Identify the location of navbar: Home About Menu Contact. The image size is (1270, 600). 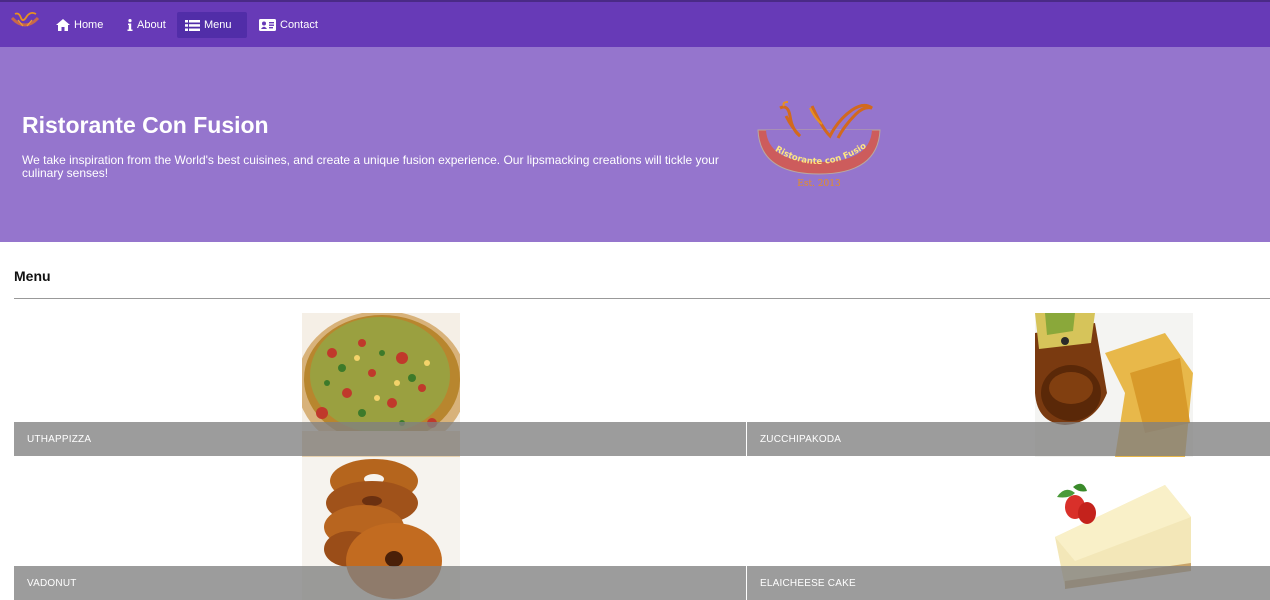
(635, 23).